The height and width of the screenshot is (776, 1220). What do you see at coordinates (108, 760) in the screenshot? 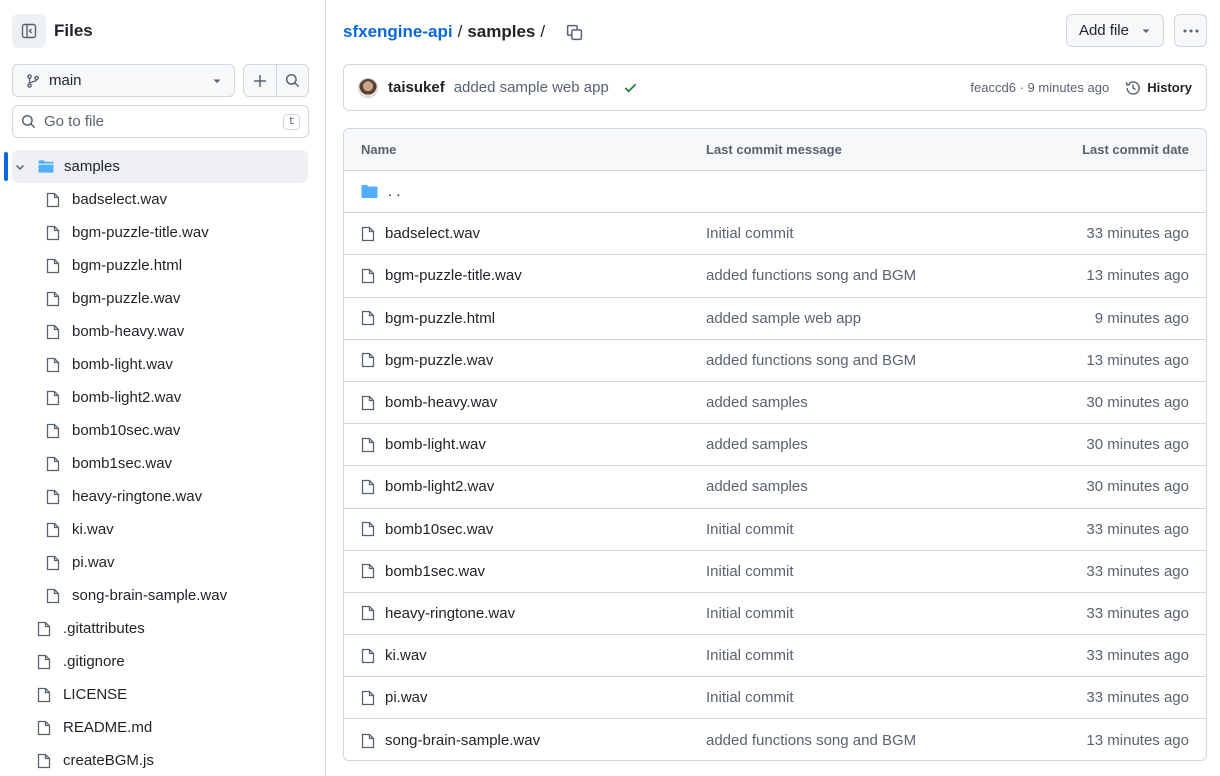
I see `tree-file-label: createBGM.js` at bounding box center [108, 760].